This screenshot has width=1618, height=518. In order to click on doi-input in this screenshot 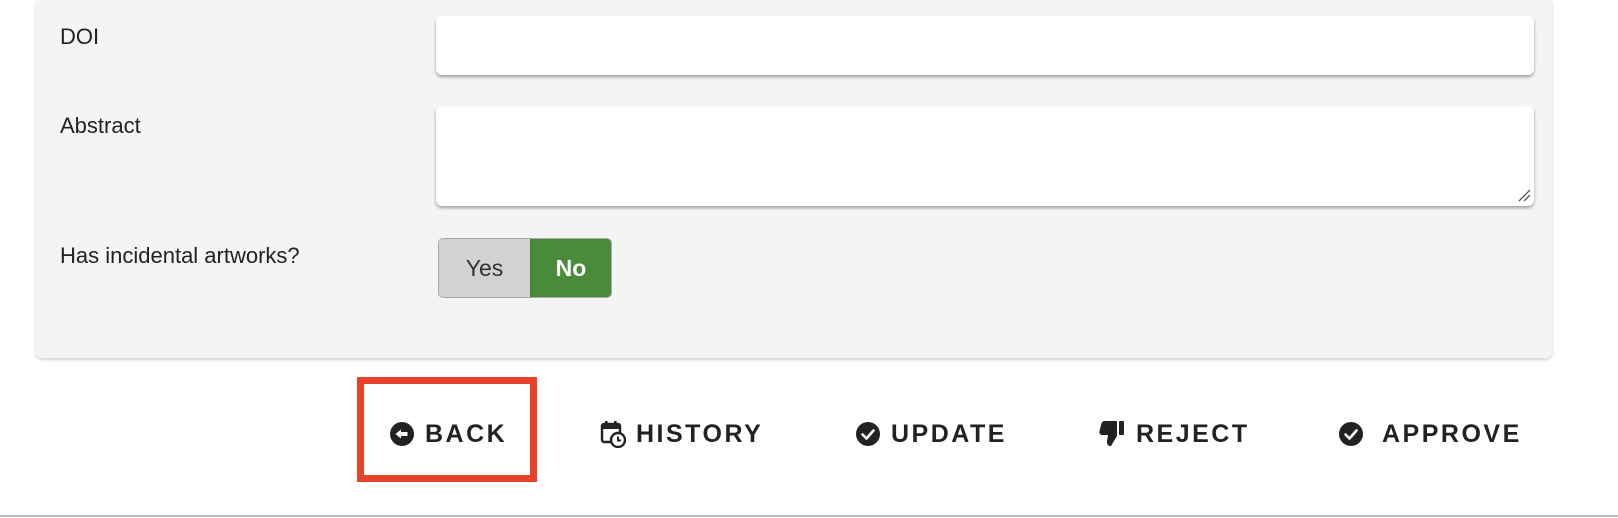, I will do `click(985, 45)`.